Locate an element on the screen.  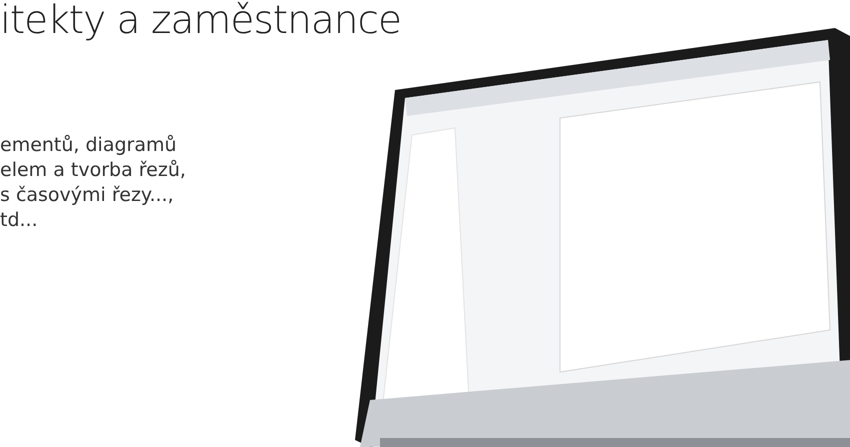
section-heading: itekty a zaměstnance is located at coordinates (201, 22).